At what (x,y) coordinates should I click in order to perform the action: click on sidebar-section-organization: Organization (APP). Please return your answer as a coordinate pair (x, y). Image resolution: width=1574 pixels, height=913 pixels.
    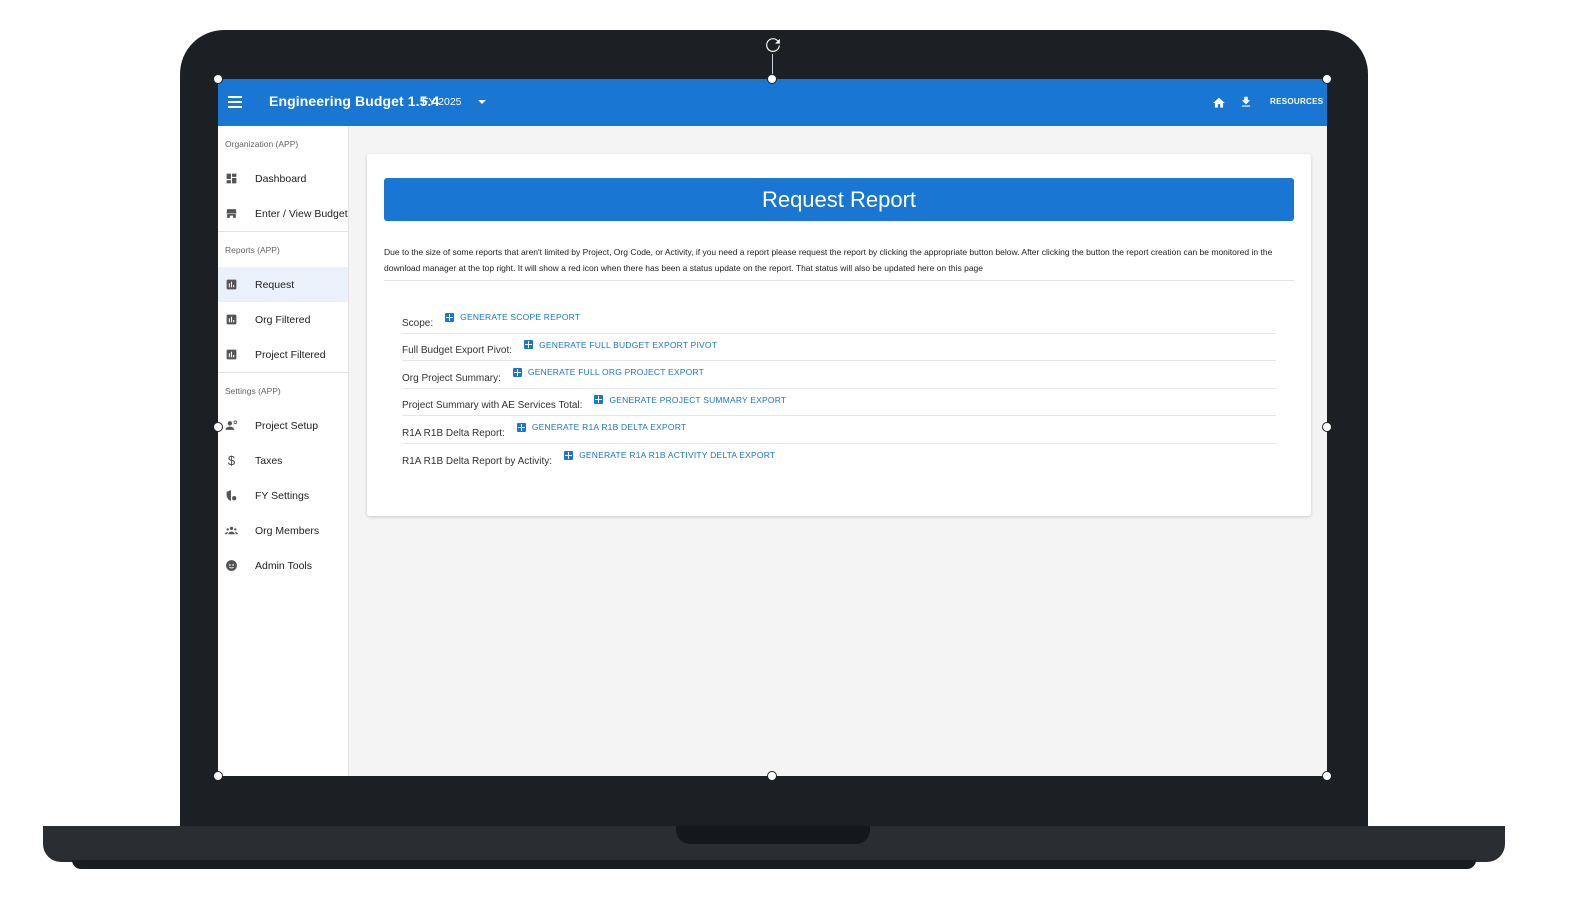
    Looking at the image, I should click on (262, 143).